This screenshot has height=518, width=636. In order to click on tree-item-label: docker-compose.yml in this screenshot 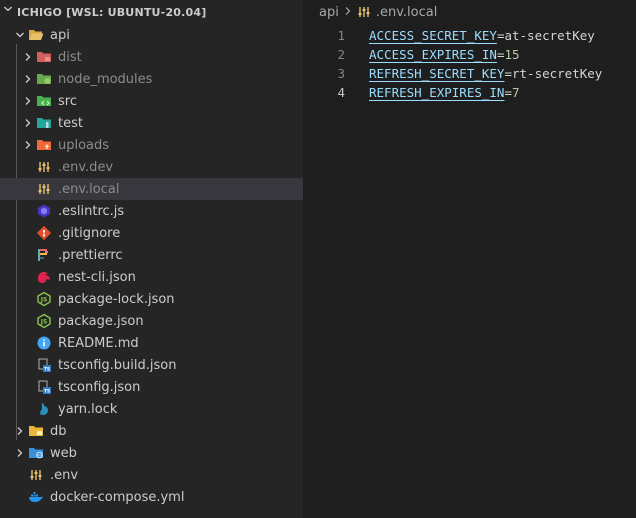, I will do `click(117, 497)`.